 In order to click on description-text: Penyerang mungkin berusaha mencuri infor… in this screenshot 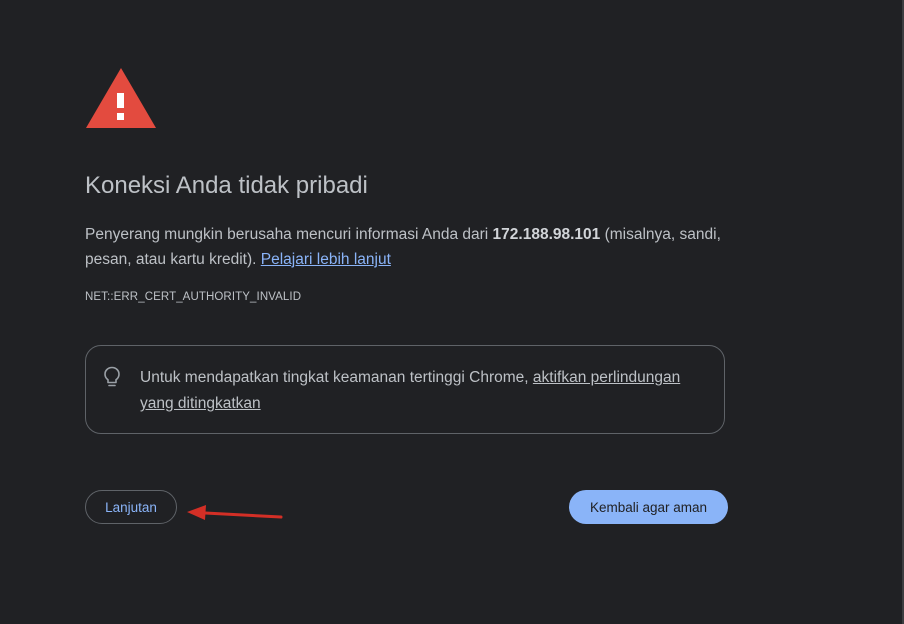, I will do `click(289, 234)`.